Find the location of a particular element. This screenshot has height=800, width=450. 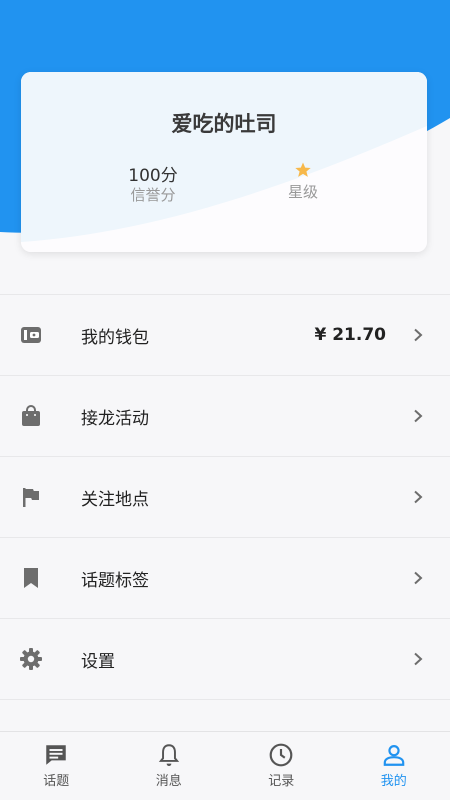

bottom-tab-bar: 话题 消息 记录 我的 is located at coordinates (225, 765).